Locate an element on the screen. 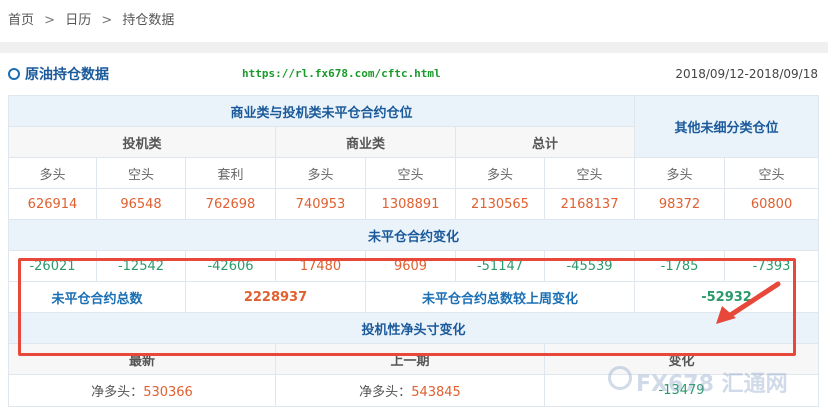 This screenshot has width=828, height=416. group-header-other: 其他未细分类仓位 is located at coordinates (727, 126).